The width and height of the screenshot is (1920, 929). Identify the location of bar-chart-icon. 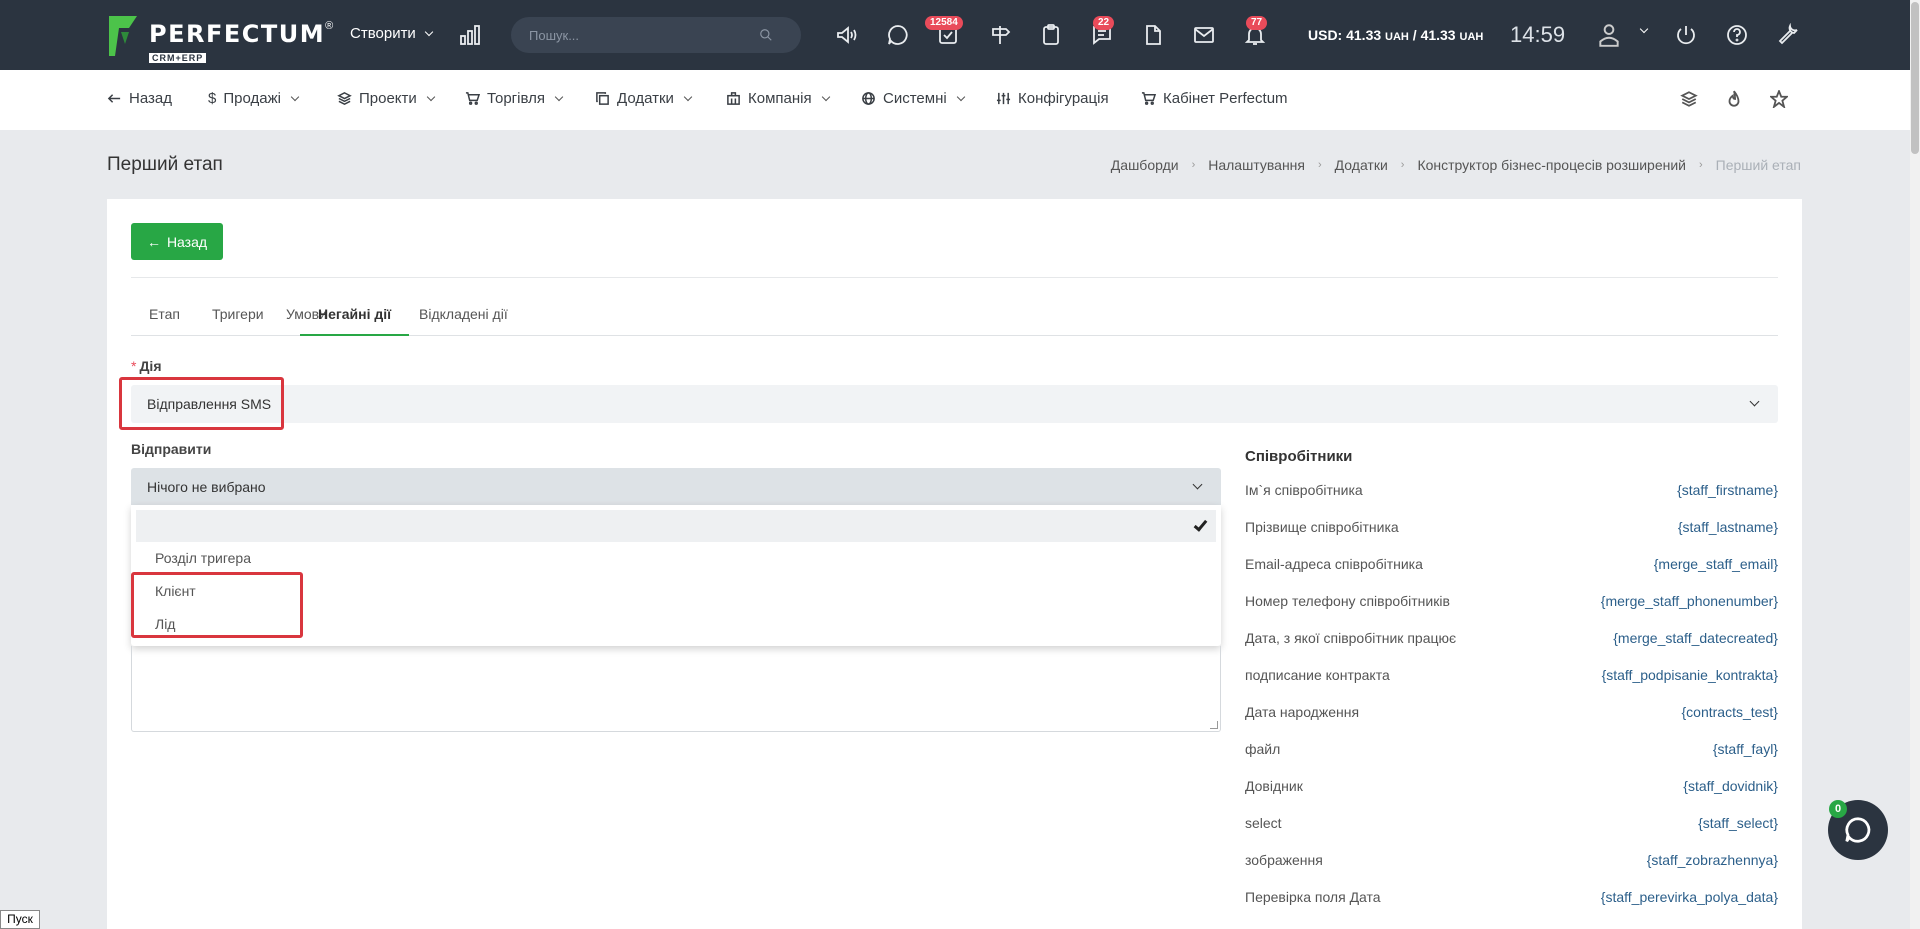
(470, 35).